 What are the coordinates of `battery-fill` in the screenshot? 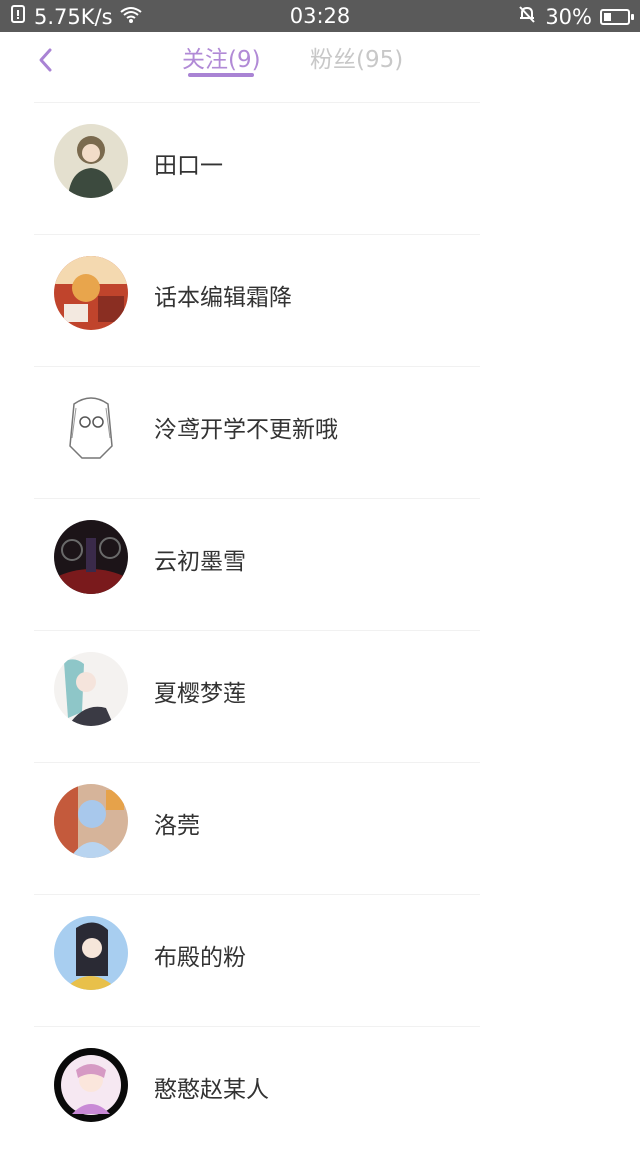 It's located at (607, 16).